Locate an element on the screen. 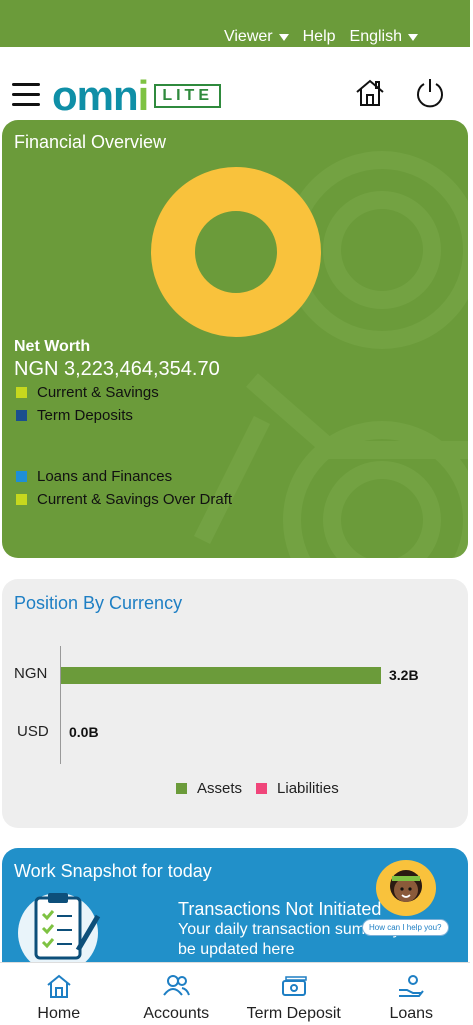 The width and height of the screenshot is (473, 1025). nav-label: Home is located at coordinates (59, 1013).